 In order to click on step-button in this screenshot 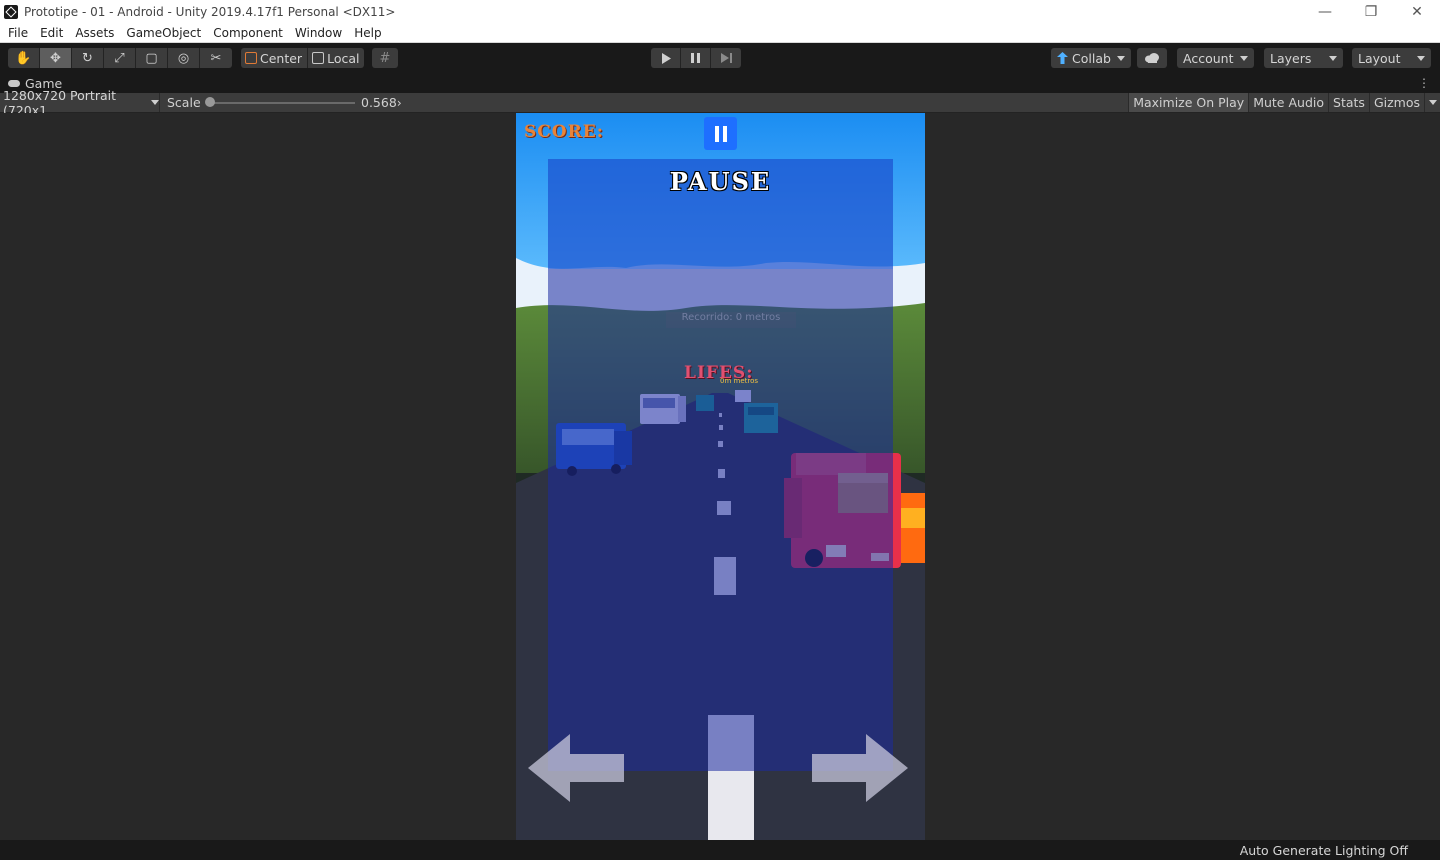, I will do `click(726, 58)`.